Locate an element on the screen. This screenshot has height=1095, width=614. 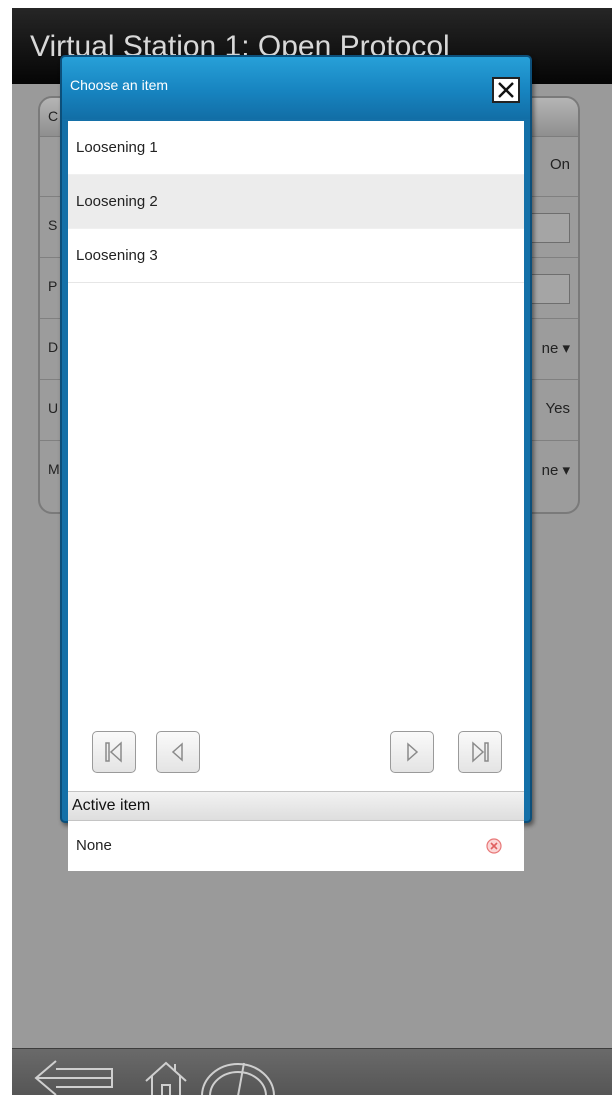
back-arrow-icon is located at coordinates (74, 1077).